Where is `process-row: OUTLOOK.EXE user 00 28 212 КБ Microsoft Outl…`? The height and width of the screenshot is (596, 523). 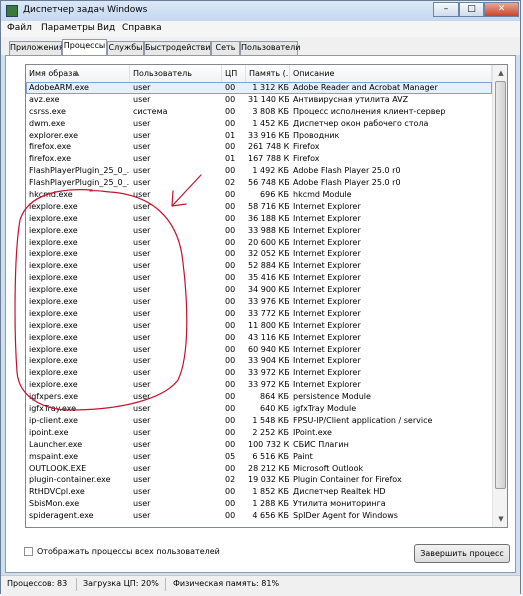
process-row: OUTLOOK.EXE user 00 28 212 КБ Microsoft Outl… is located at coordinates (259, 469).